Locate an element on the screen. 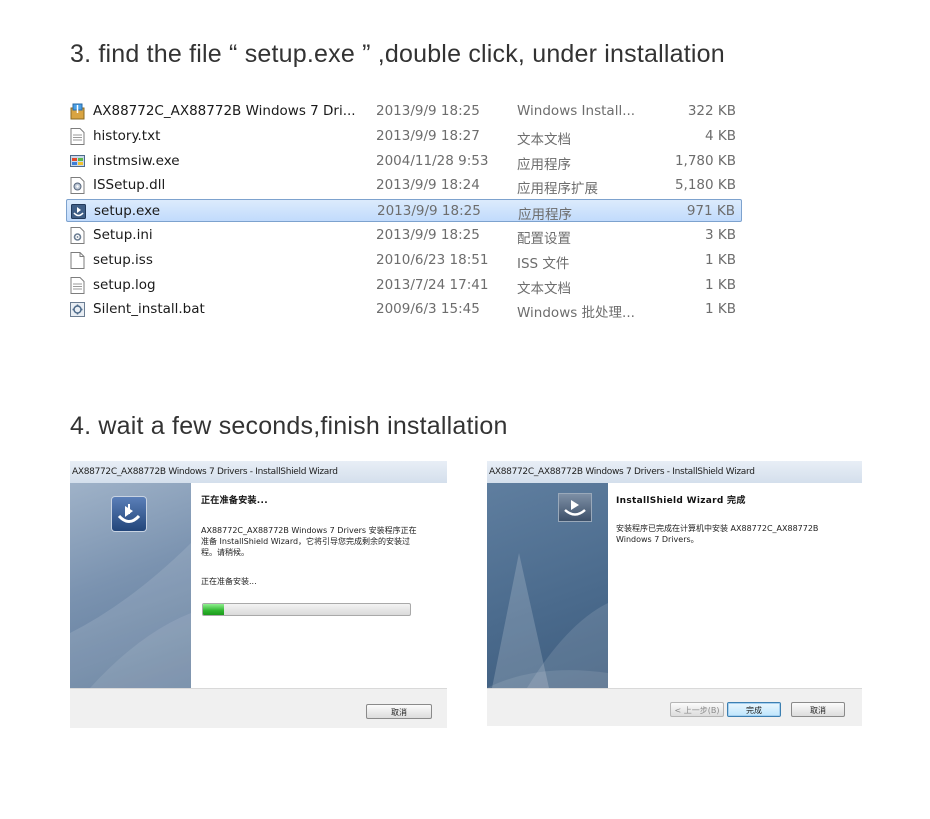 The image size is (930, 819). file-row: Setup.ini 2013/9/9 18:25 配置设置 3 KB is located at coordinates (404, 235).